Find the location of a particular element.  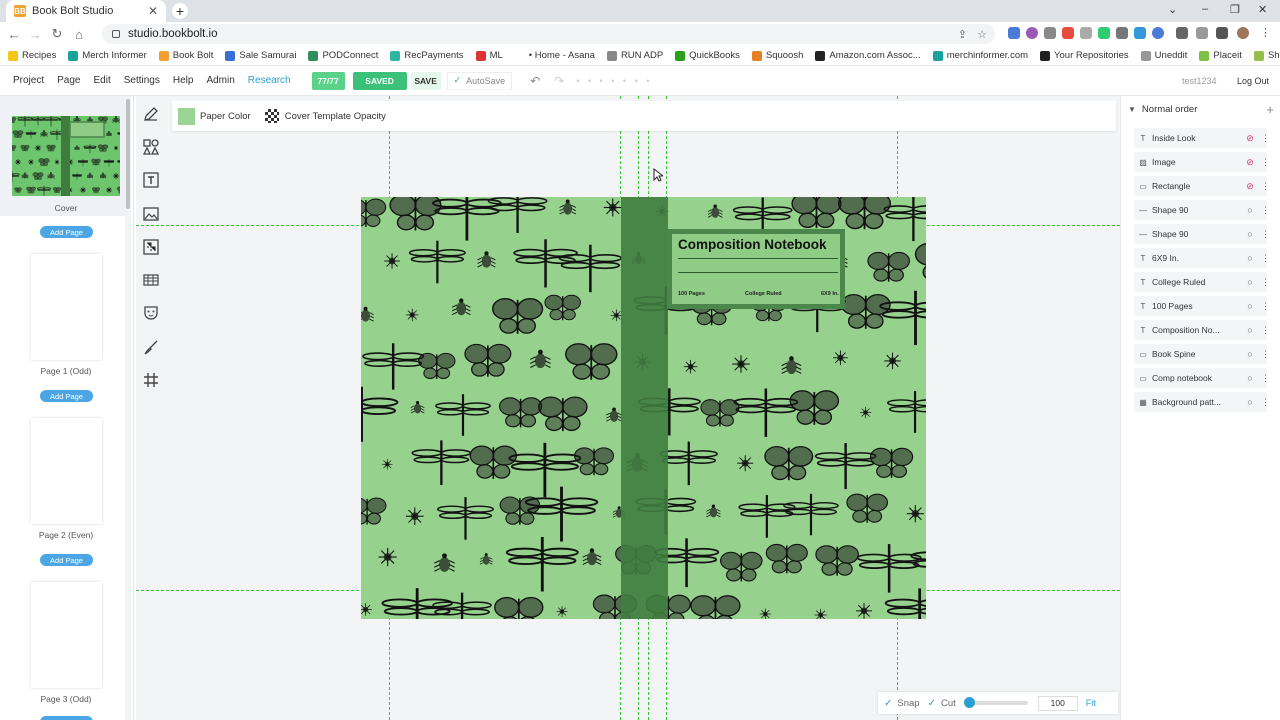

ruling-text: College Ruled is located at coordinates (763, 294).